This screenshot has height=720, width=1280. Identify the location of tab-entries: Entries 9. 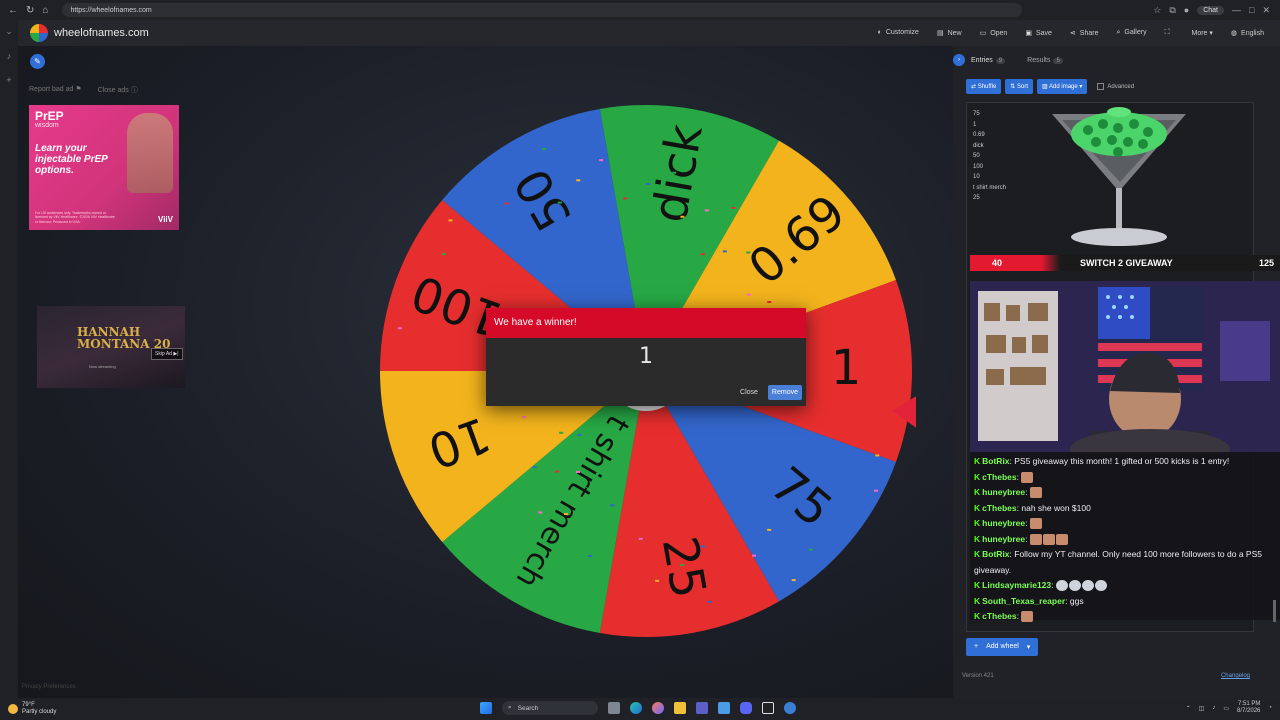
(988, 60).